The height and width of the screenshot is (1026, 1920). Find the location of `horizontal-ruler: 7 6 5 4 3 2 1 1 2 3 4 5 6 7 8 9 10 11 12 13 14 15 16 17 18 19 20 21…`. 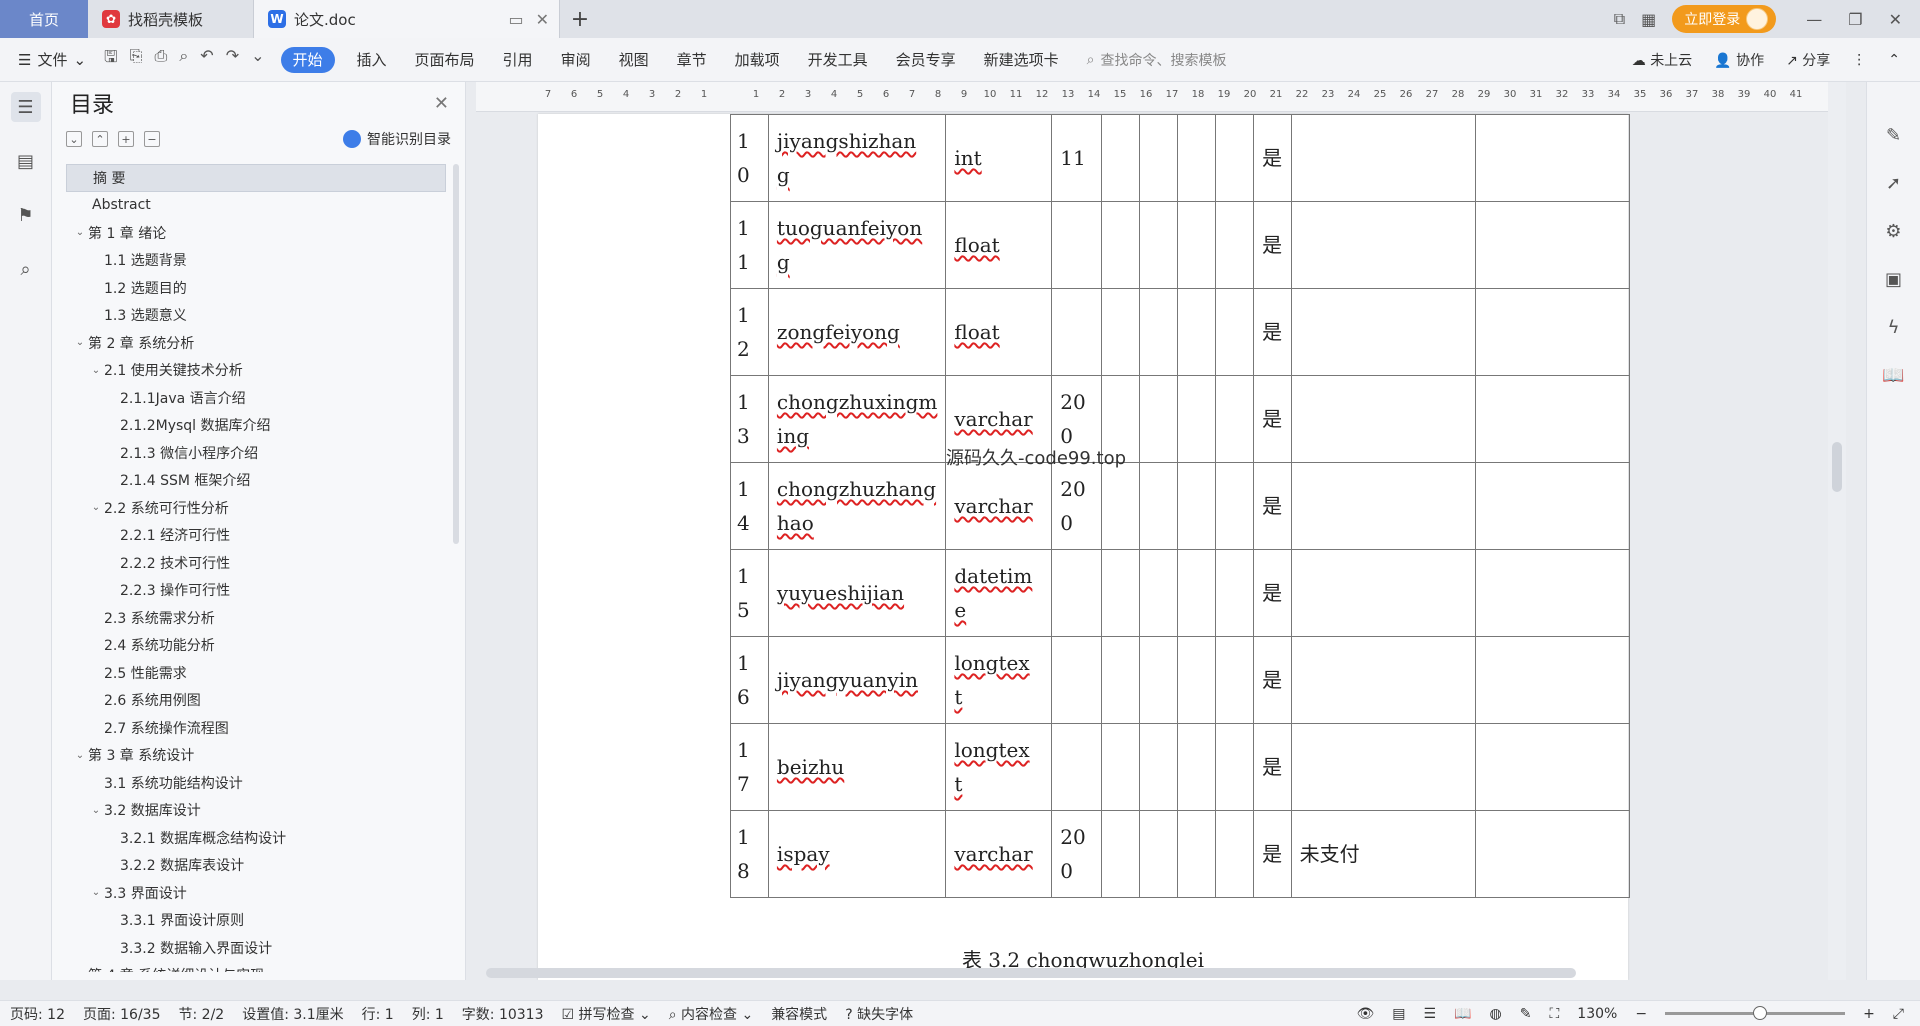

horizontal-ruler: 7 6 5 4 3 2 1 1 2 3 4 5 6 7 8 9 10 11 12 13 14 15 16 17 18 19 20 21… is located at coordinates (1156, 97).